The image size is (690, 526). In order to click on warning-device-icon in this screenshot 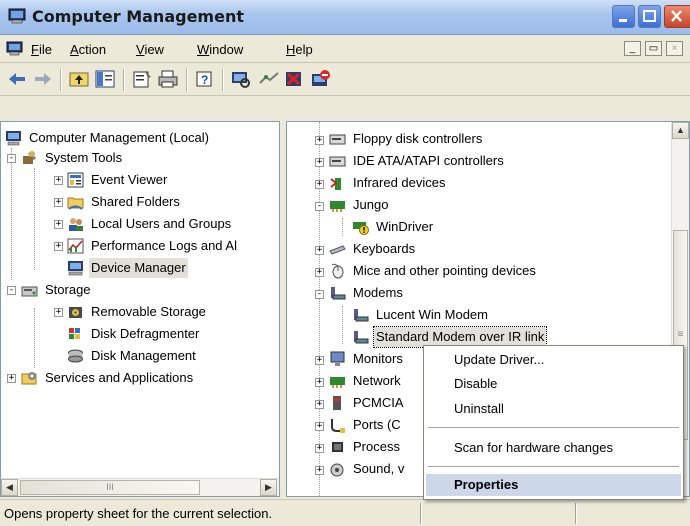, I will do `click(361, 228)`.